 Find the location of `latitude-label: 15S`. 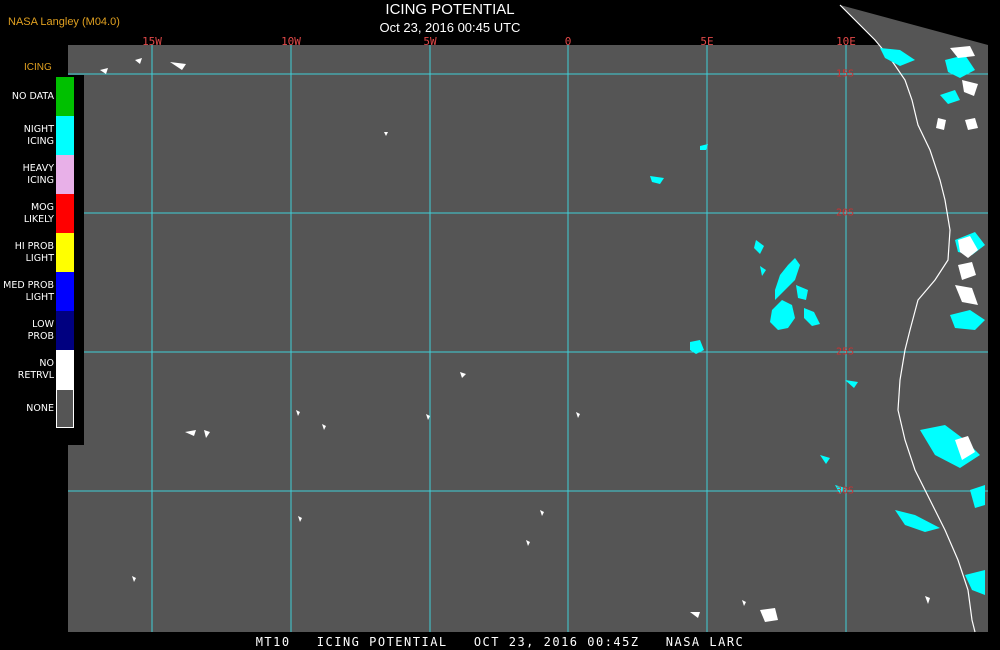

latitude-label: 15S is located at coordinates (845, 74).